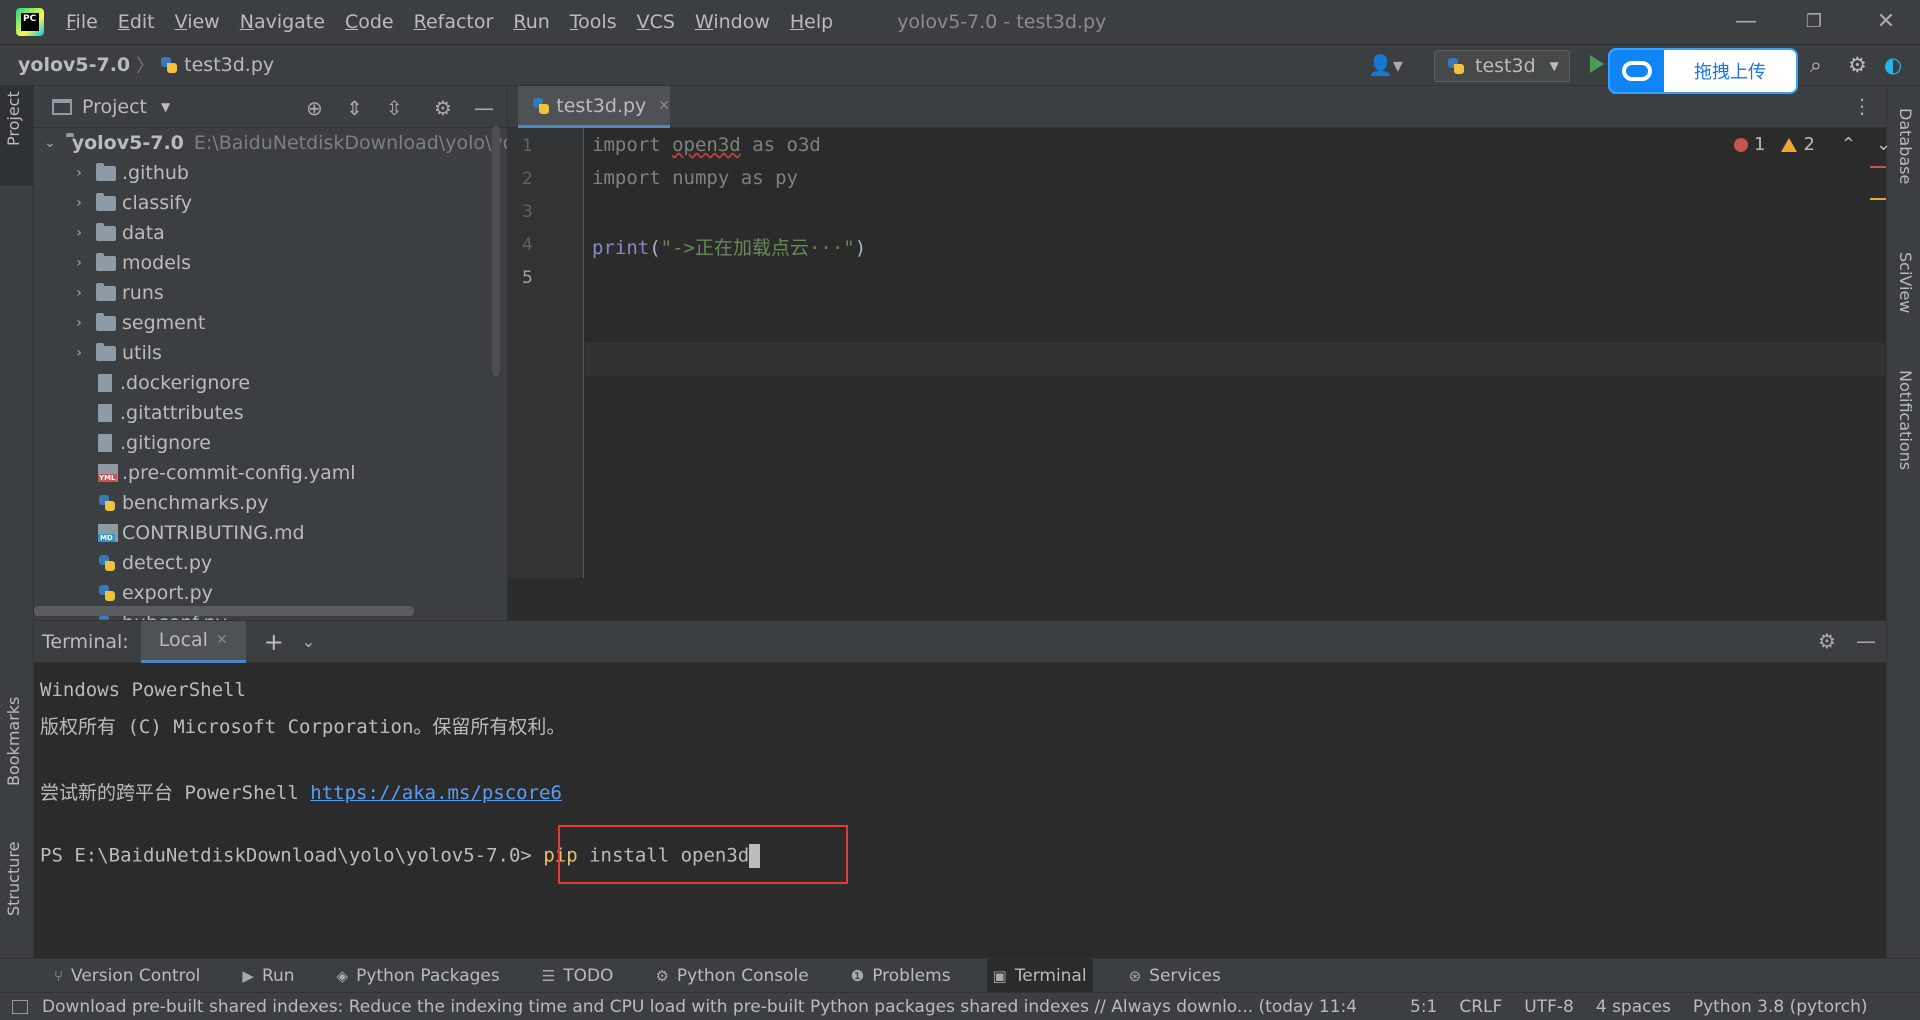 Image resolution: width=1920 pixels, height=1020 pixels. What do you see at coordinates (270, 413) in the screenshot?
I see `tree-item-gitattributes: .gitattributes` at bounding box center [270, 413].